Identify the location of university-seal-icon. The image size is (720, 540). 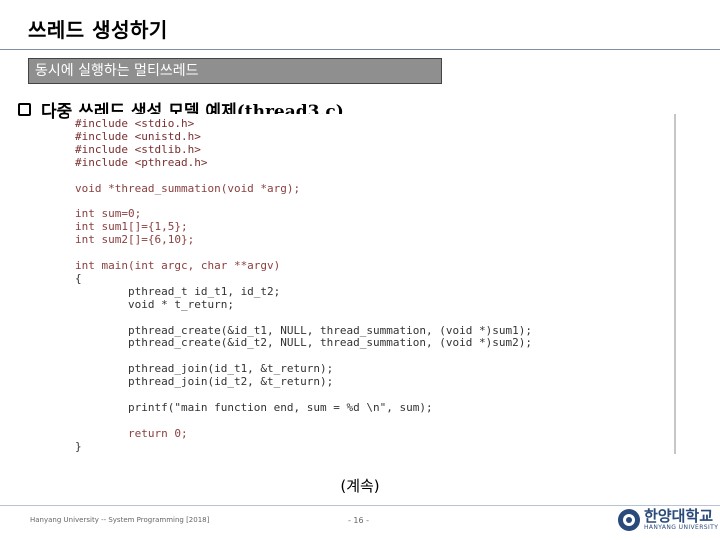
(629, 520).